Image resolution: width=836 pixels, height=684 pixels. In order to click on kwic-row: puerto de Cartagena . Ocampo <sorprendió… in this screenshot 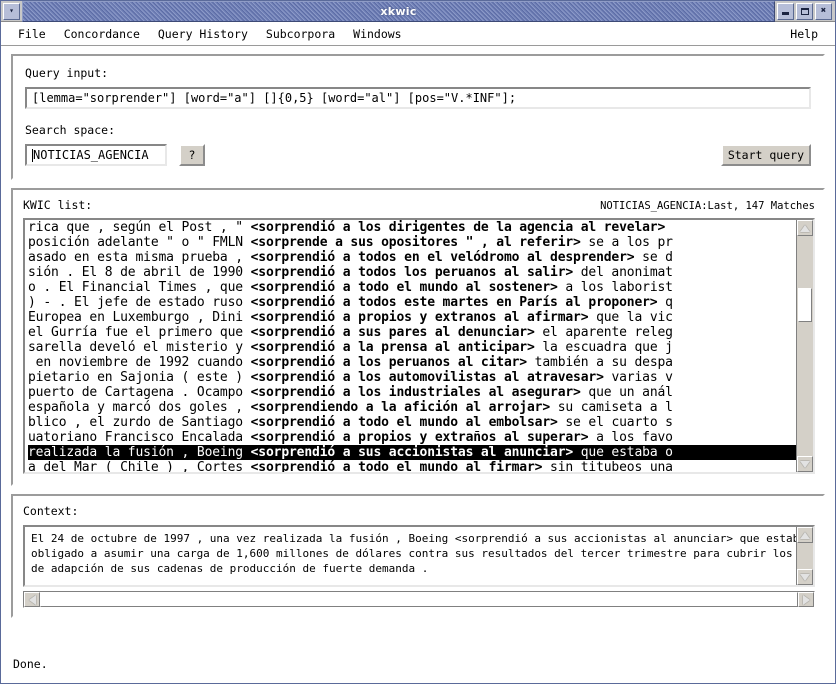, I will do `click(412, 392)`.